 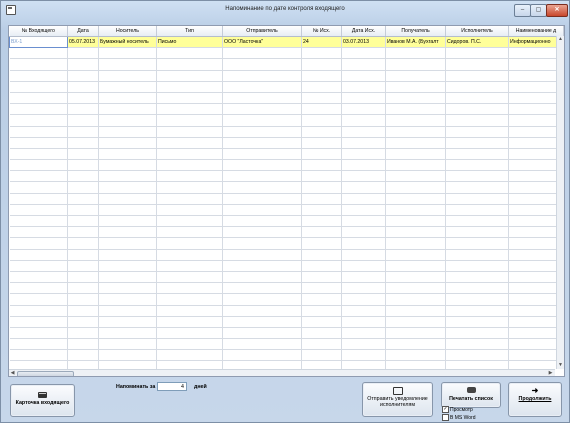 What do you see at coordinates (363, 42) in the screenshot?
I see `table-cell: 03.07.2013` at bounding box center [363, 42].